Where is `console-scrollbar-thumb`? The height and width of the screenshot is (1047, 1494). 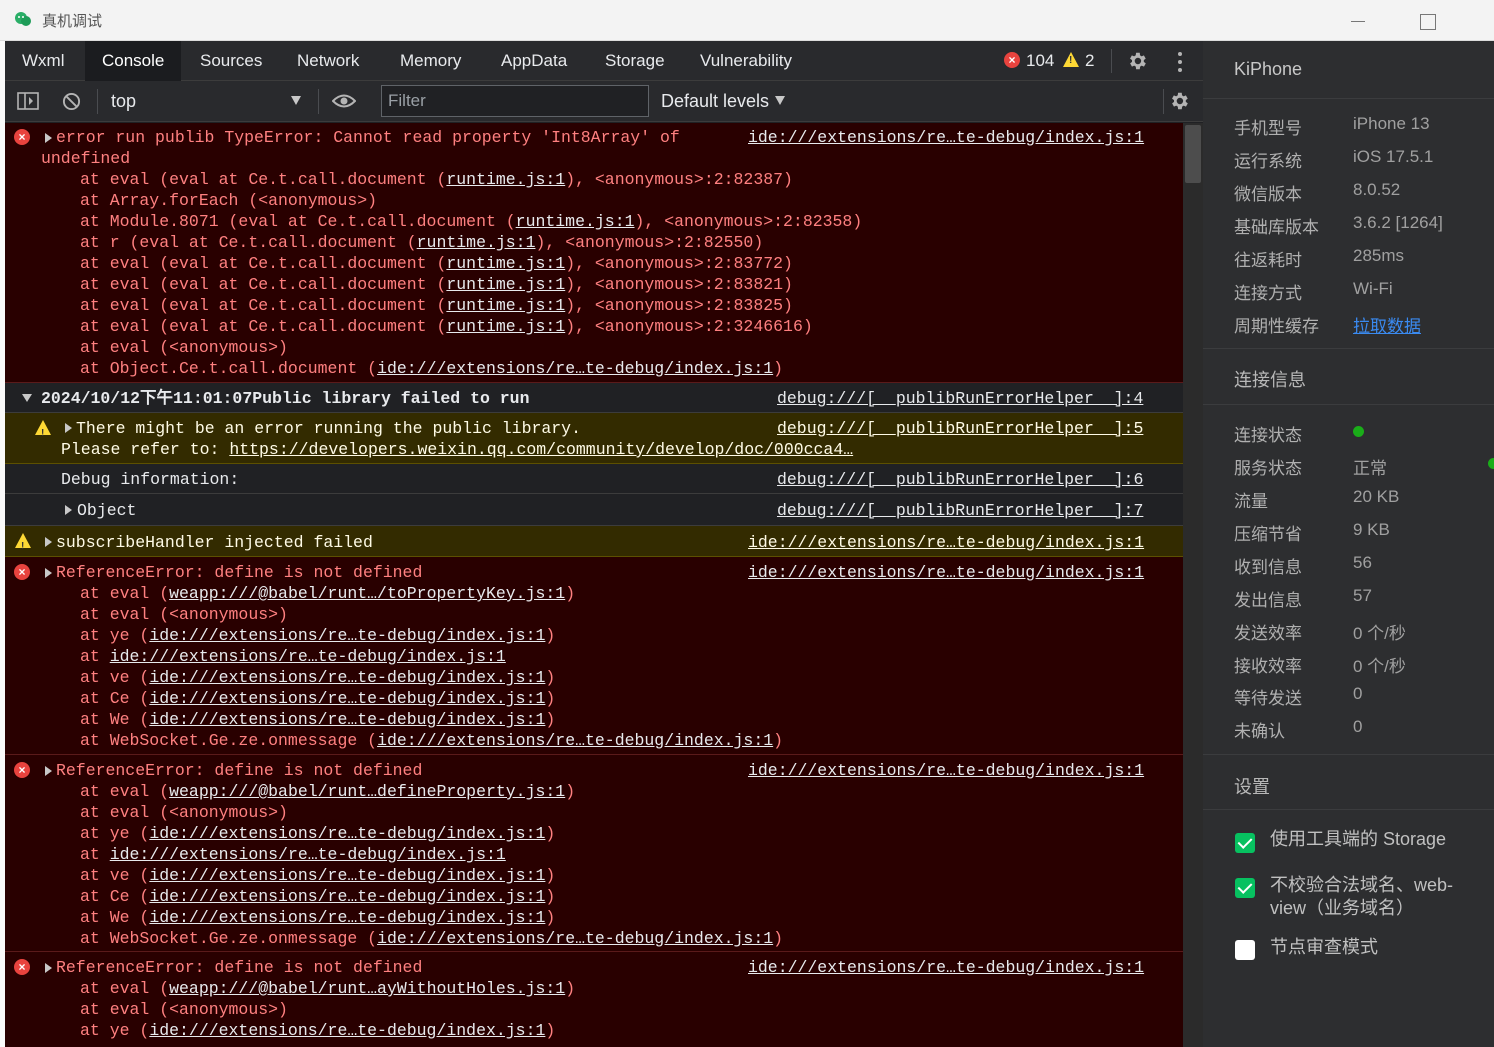
console-scrollbar-thumb is located at coordinates (1193, 154).